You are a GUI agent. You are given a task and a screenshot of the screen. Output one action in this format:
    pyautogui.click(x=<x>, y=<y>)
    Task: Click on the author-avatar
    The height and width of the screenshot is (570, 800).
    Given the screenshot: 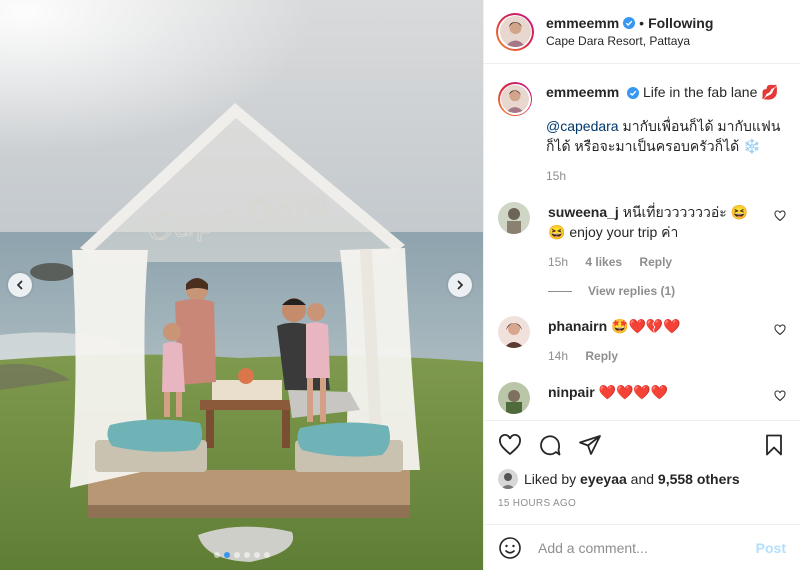 What is the action you would take?
    pyautogui.click(x=515, y=31)
    